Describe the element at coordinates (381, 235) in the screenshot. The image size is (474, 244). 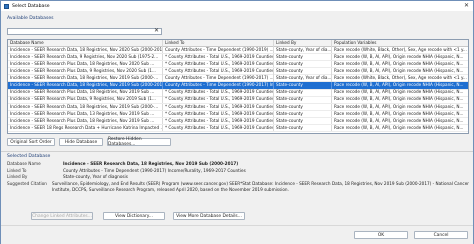
I see `ok-button: OK` at that location.